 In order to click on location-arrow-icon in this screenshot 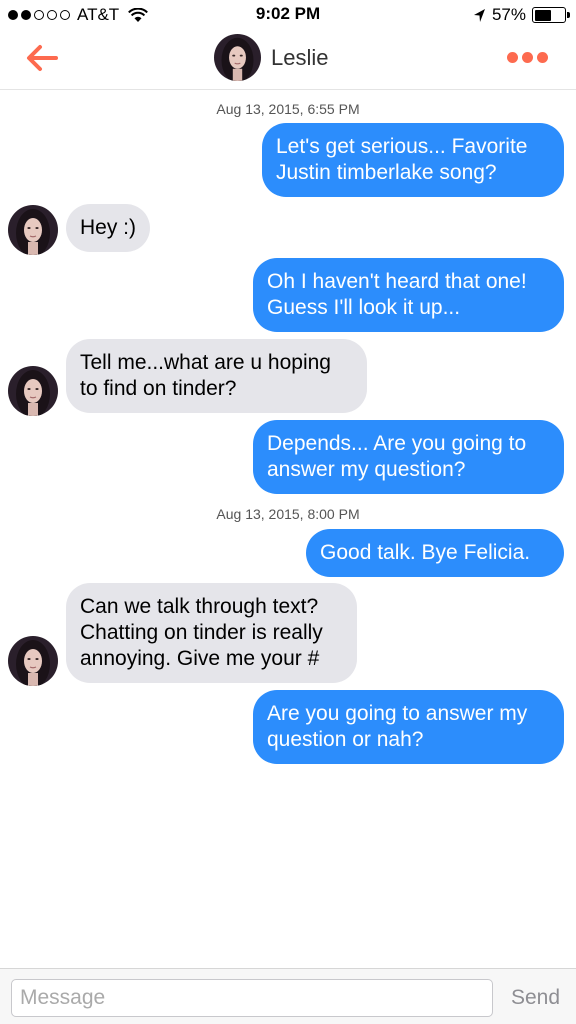, I will do `click(479, 15)`.